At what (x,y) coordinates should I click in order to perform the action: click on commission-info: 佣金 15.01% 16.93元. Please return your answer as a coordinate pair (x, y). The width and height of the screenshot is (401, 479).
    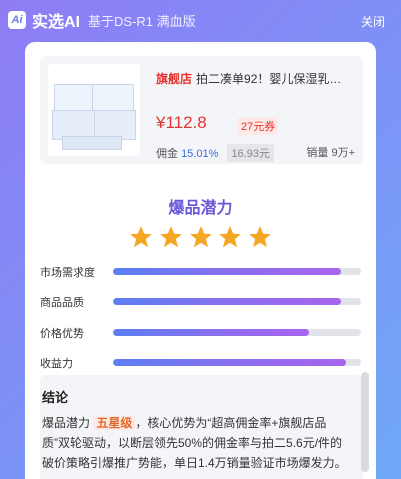
    Looking at the image, I should click on (215, 153).